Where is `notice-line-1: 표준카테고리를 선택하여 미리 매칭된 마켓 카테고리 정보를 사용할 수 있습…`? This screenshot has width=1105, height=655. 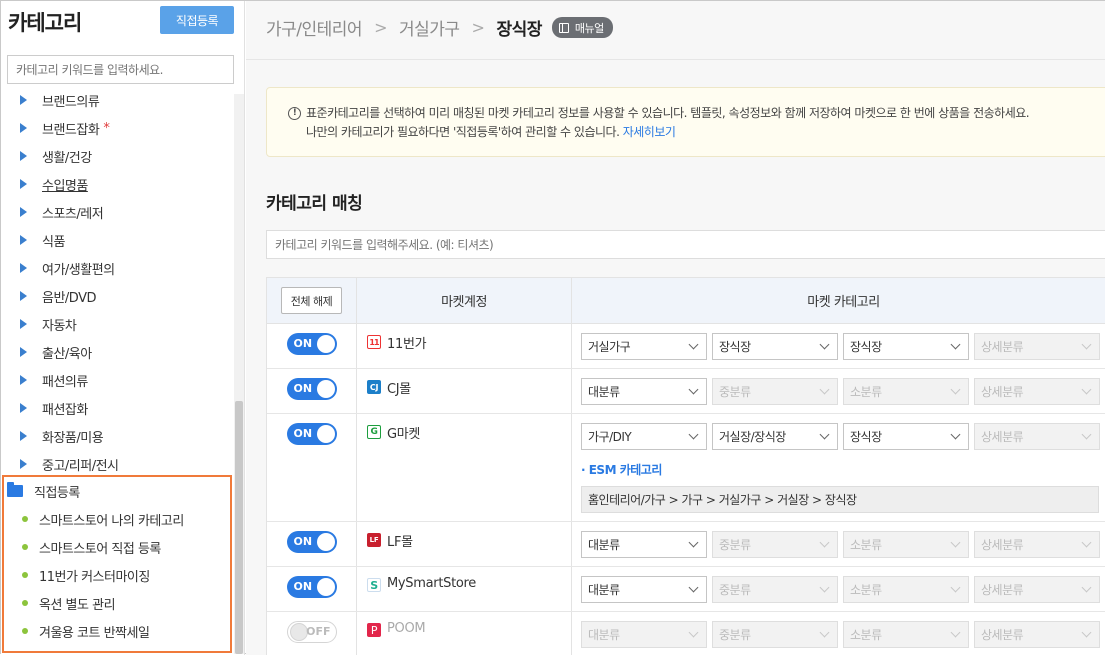 notice-line-1: 표준카테고리를 선택하여 미리 매칭된 마켓 카테고리 정보를 사용할 수 있습… is located at coordinates (668, 113).